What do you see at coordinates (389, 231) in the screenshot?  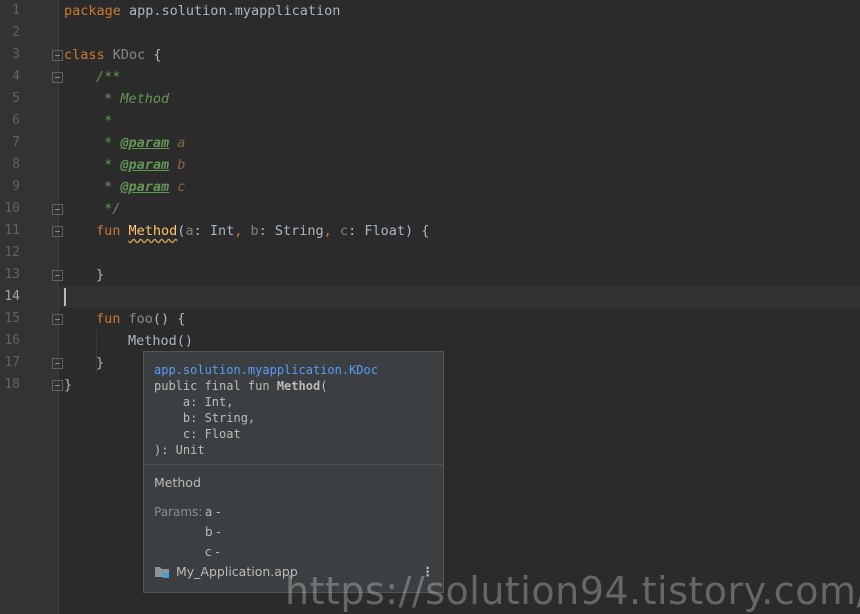 I see `param-type: : Float) {` at bounding box center [389, 231].